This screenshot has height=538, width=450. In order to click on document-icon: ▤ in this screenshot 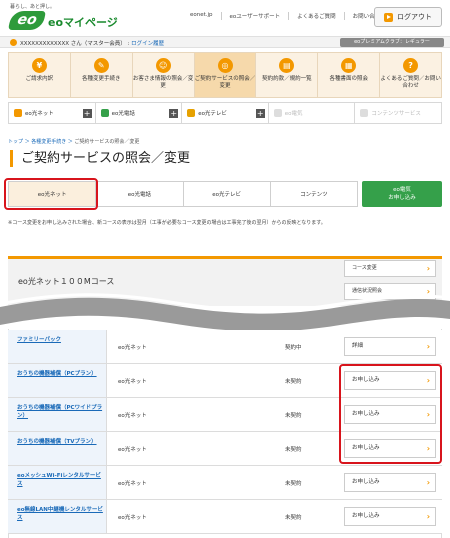, I will do `click(287, 65)`.